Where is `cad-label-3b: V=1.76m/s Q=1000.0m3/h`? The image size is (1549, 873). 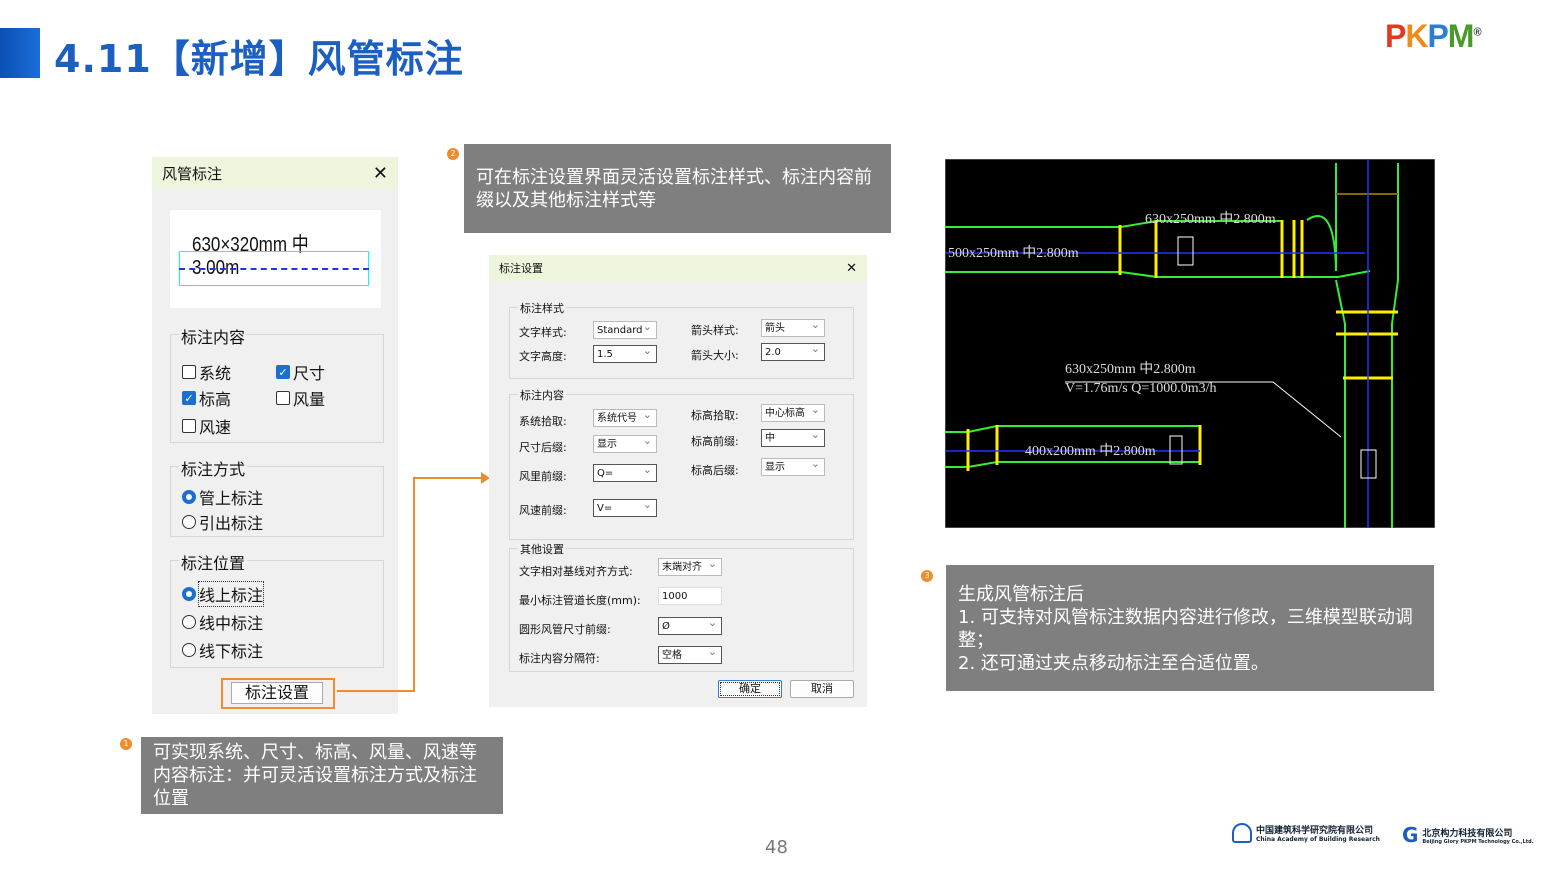 cad-label-3b: V=1.76m/s Q=1000.0m3/h is located at coordinates (1141, 388).